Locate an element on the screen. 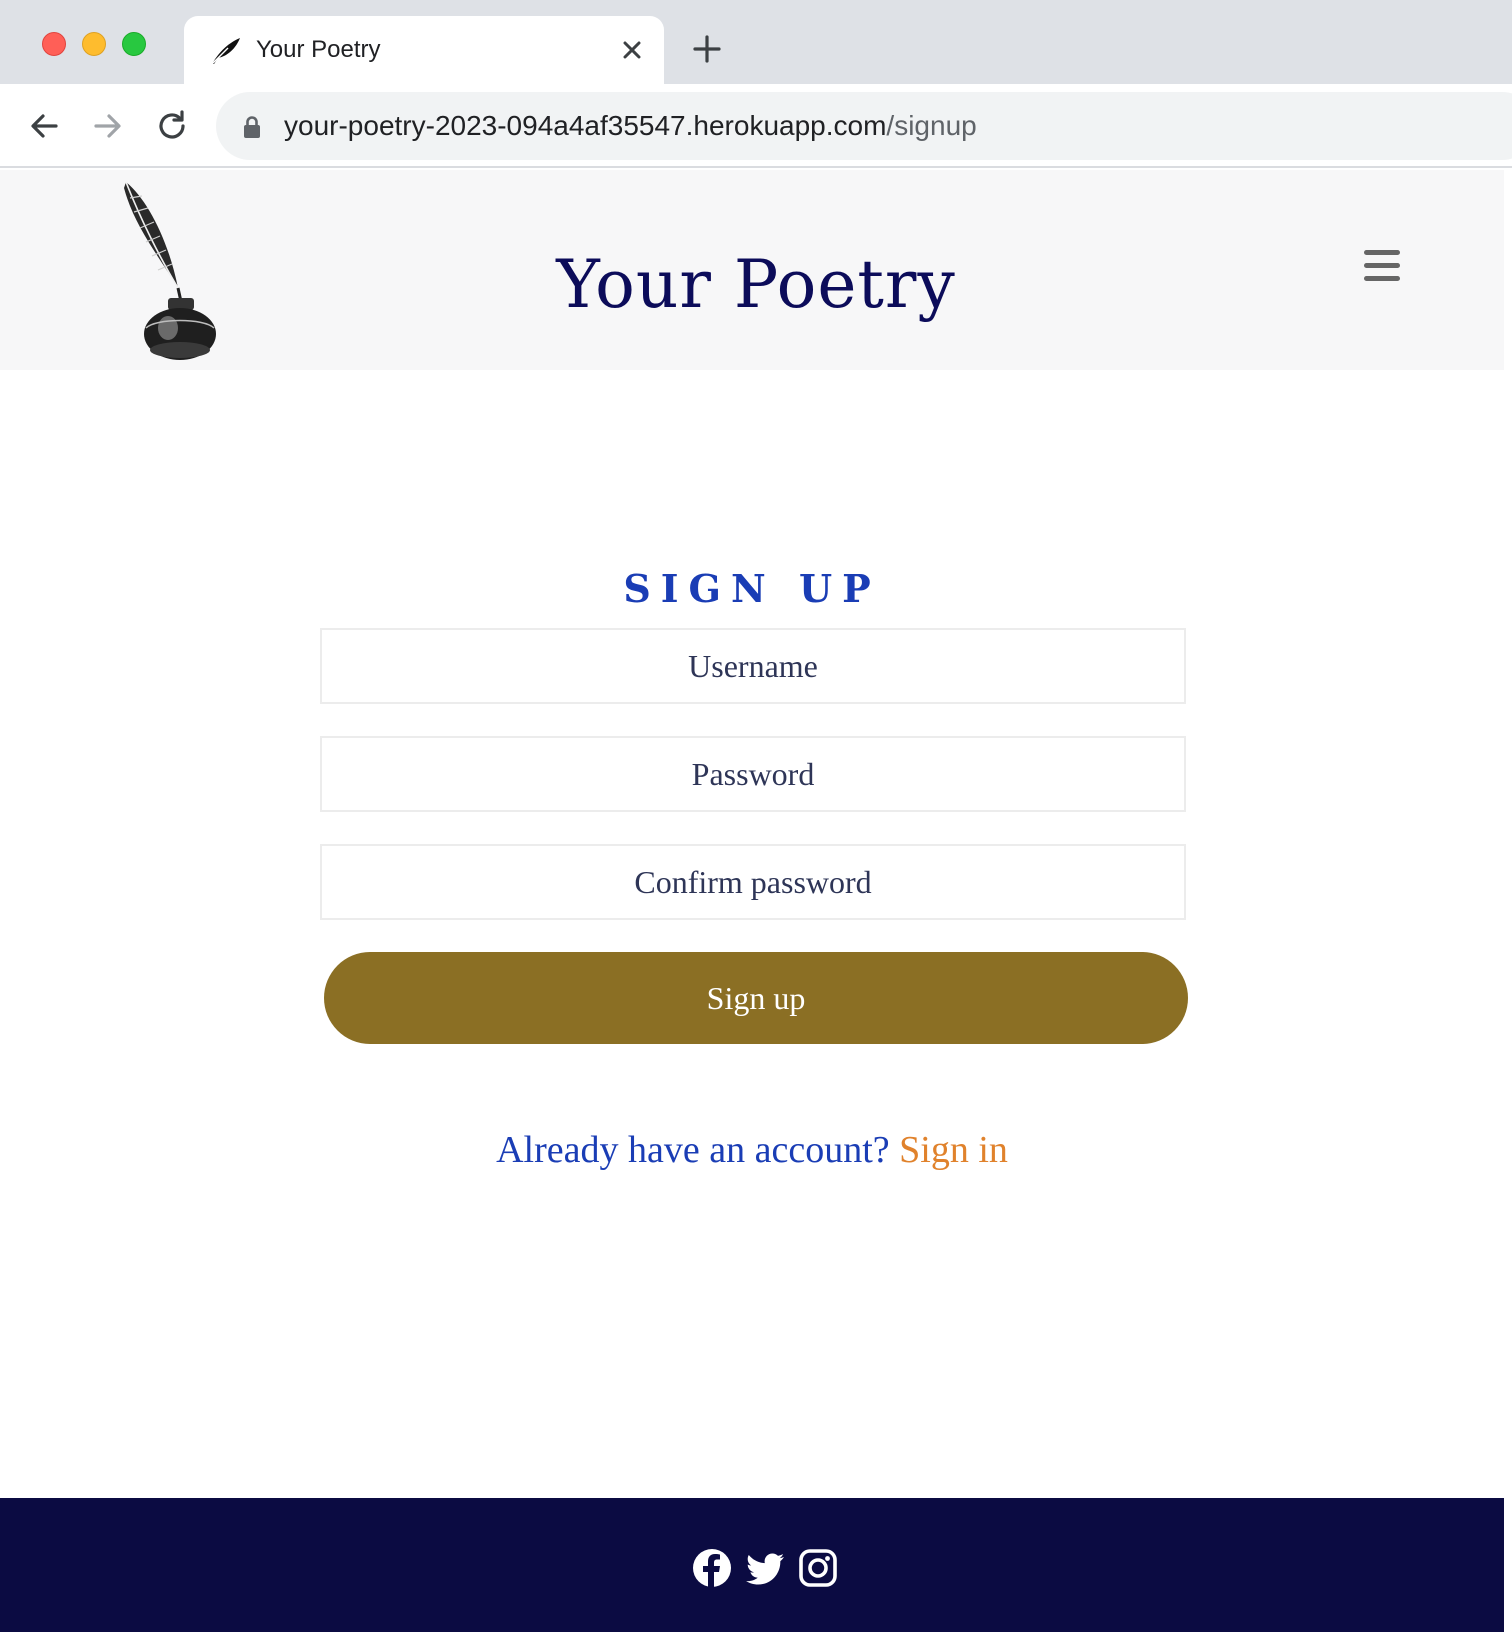 Image resolution: width=1512 pixels, height=1632 pixels. window-maximize-button is located at coordinates (134, 44).